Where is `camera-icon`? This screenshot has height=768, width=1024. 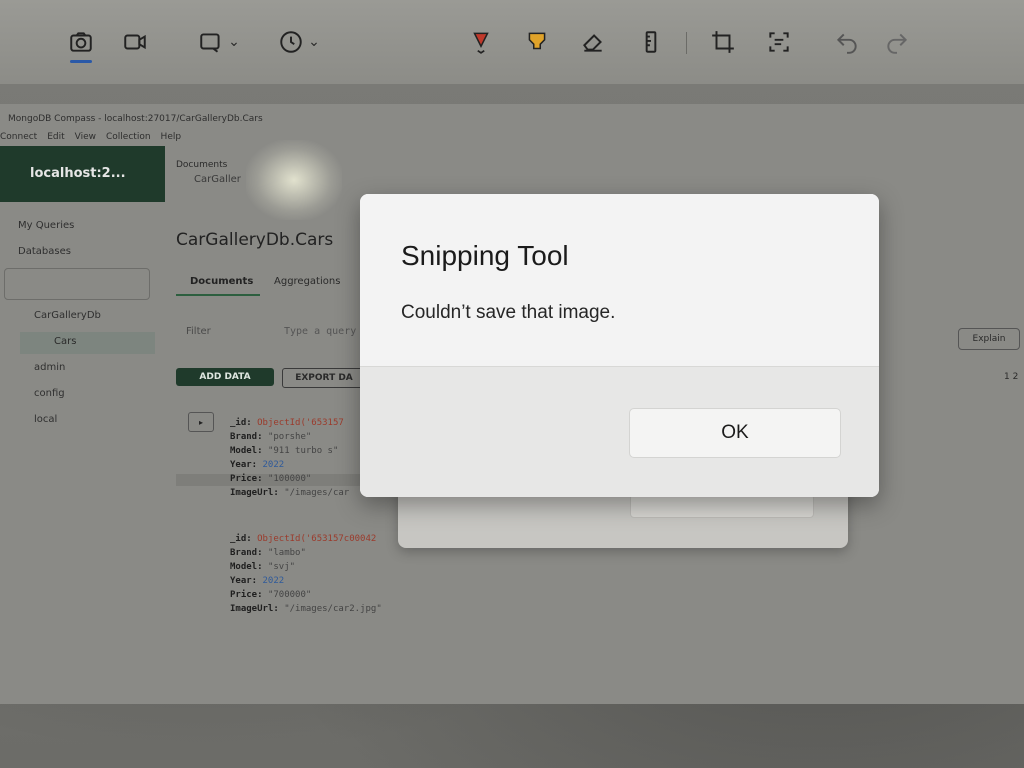
camera-icon is located at coordinates (81, 42).